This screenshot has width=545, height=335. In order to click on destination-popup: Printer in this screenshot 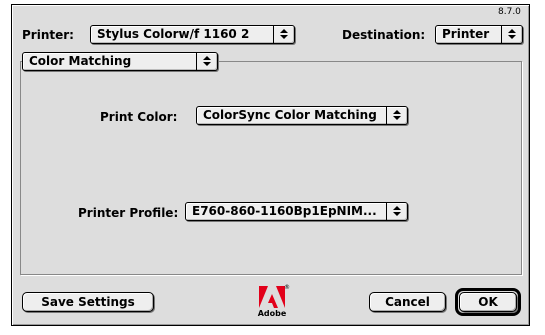, I will do `click(479, 34)`.